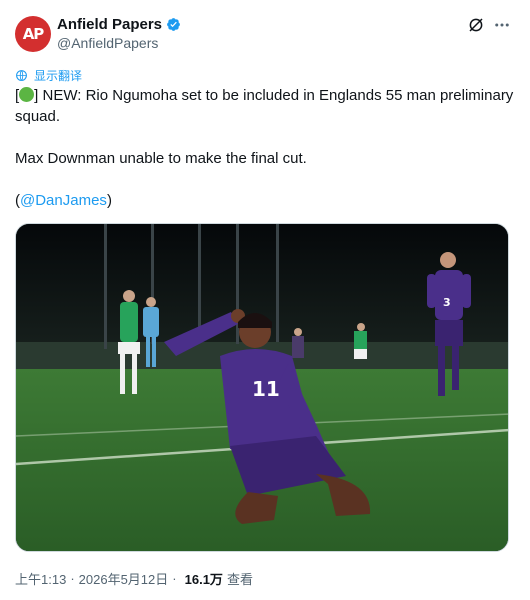 This screenshot has height=600, width=530. I want to click on tweet-time: 上午1:13, so click(40, 578).